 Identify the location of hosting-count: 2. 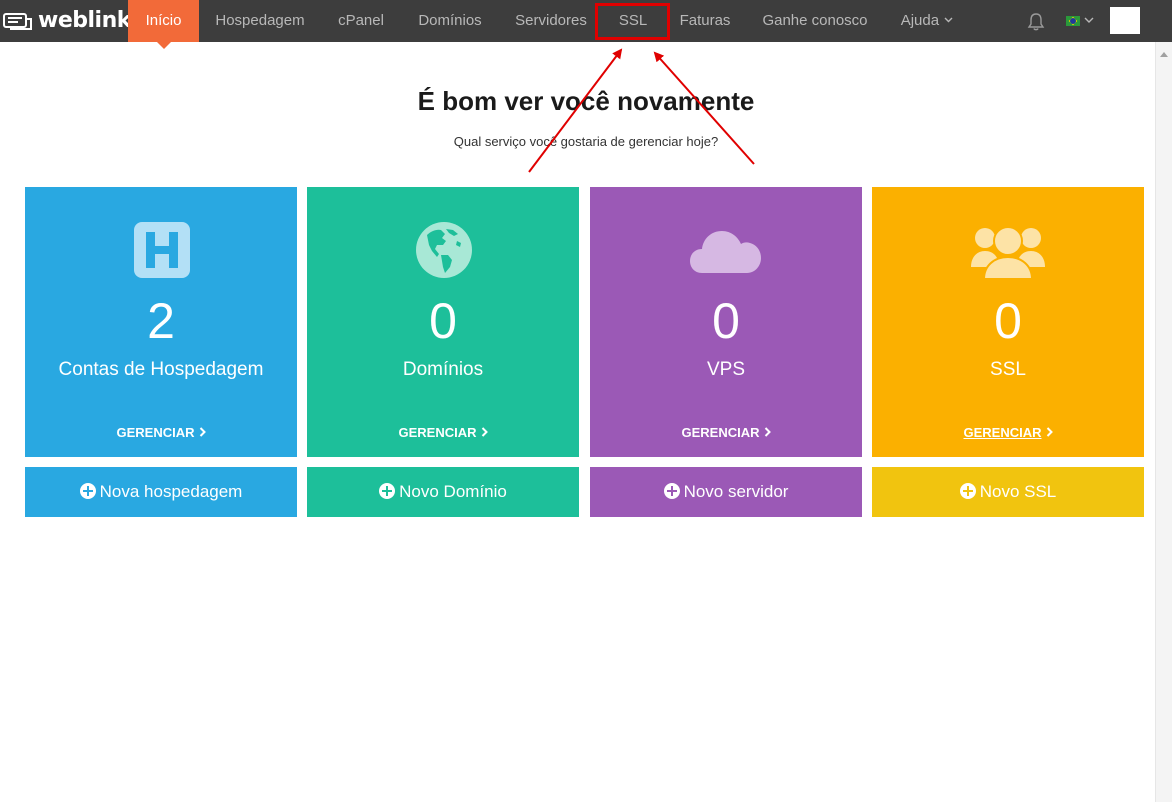
(161, 321).